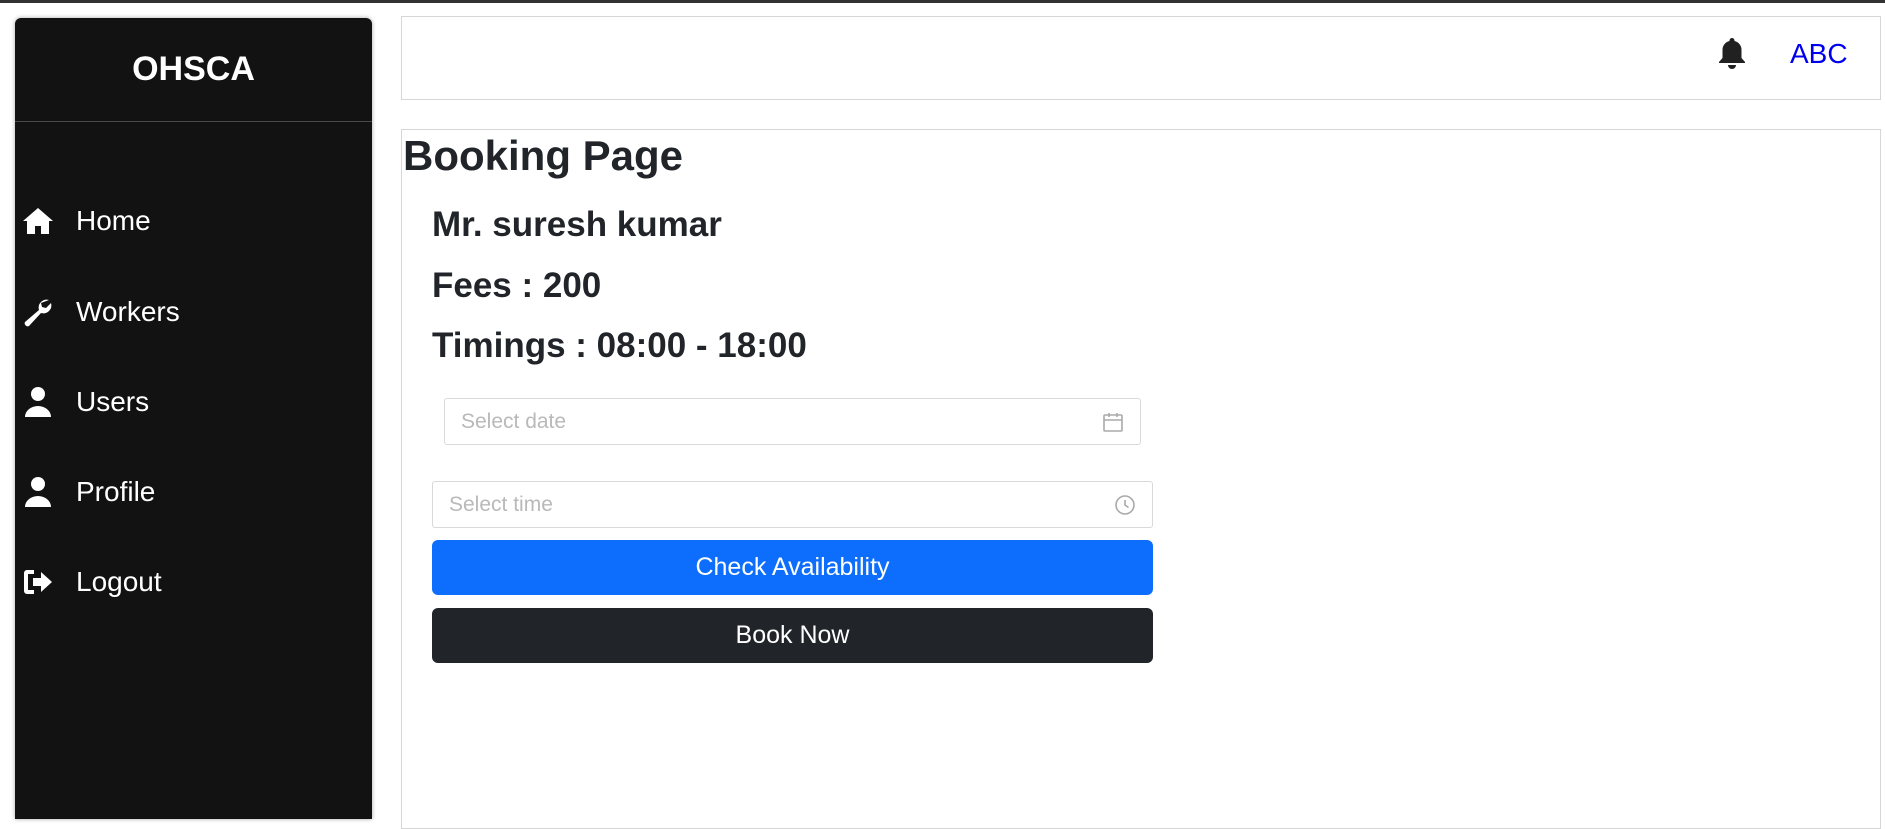  Describe the element at coordinates (792, 504) in the screenshot. I see `time-picker-input: Select time` at that location.